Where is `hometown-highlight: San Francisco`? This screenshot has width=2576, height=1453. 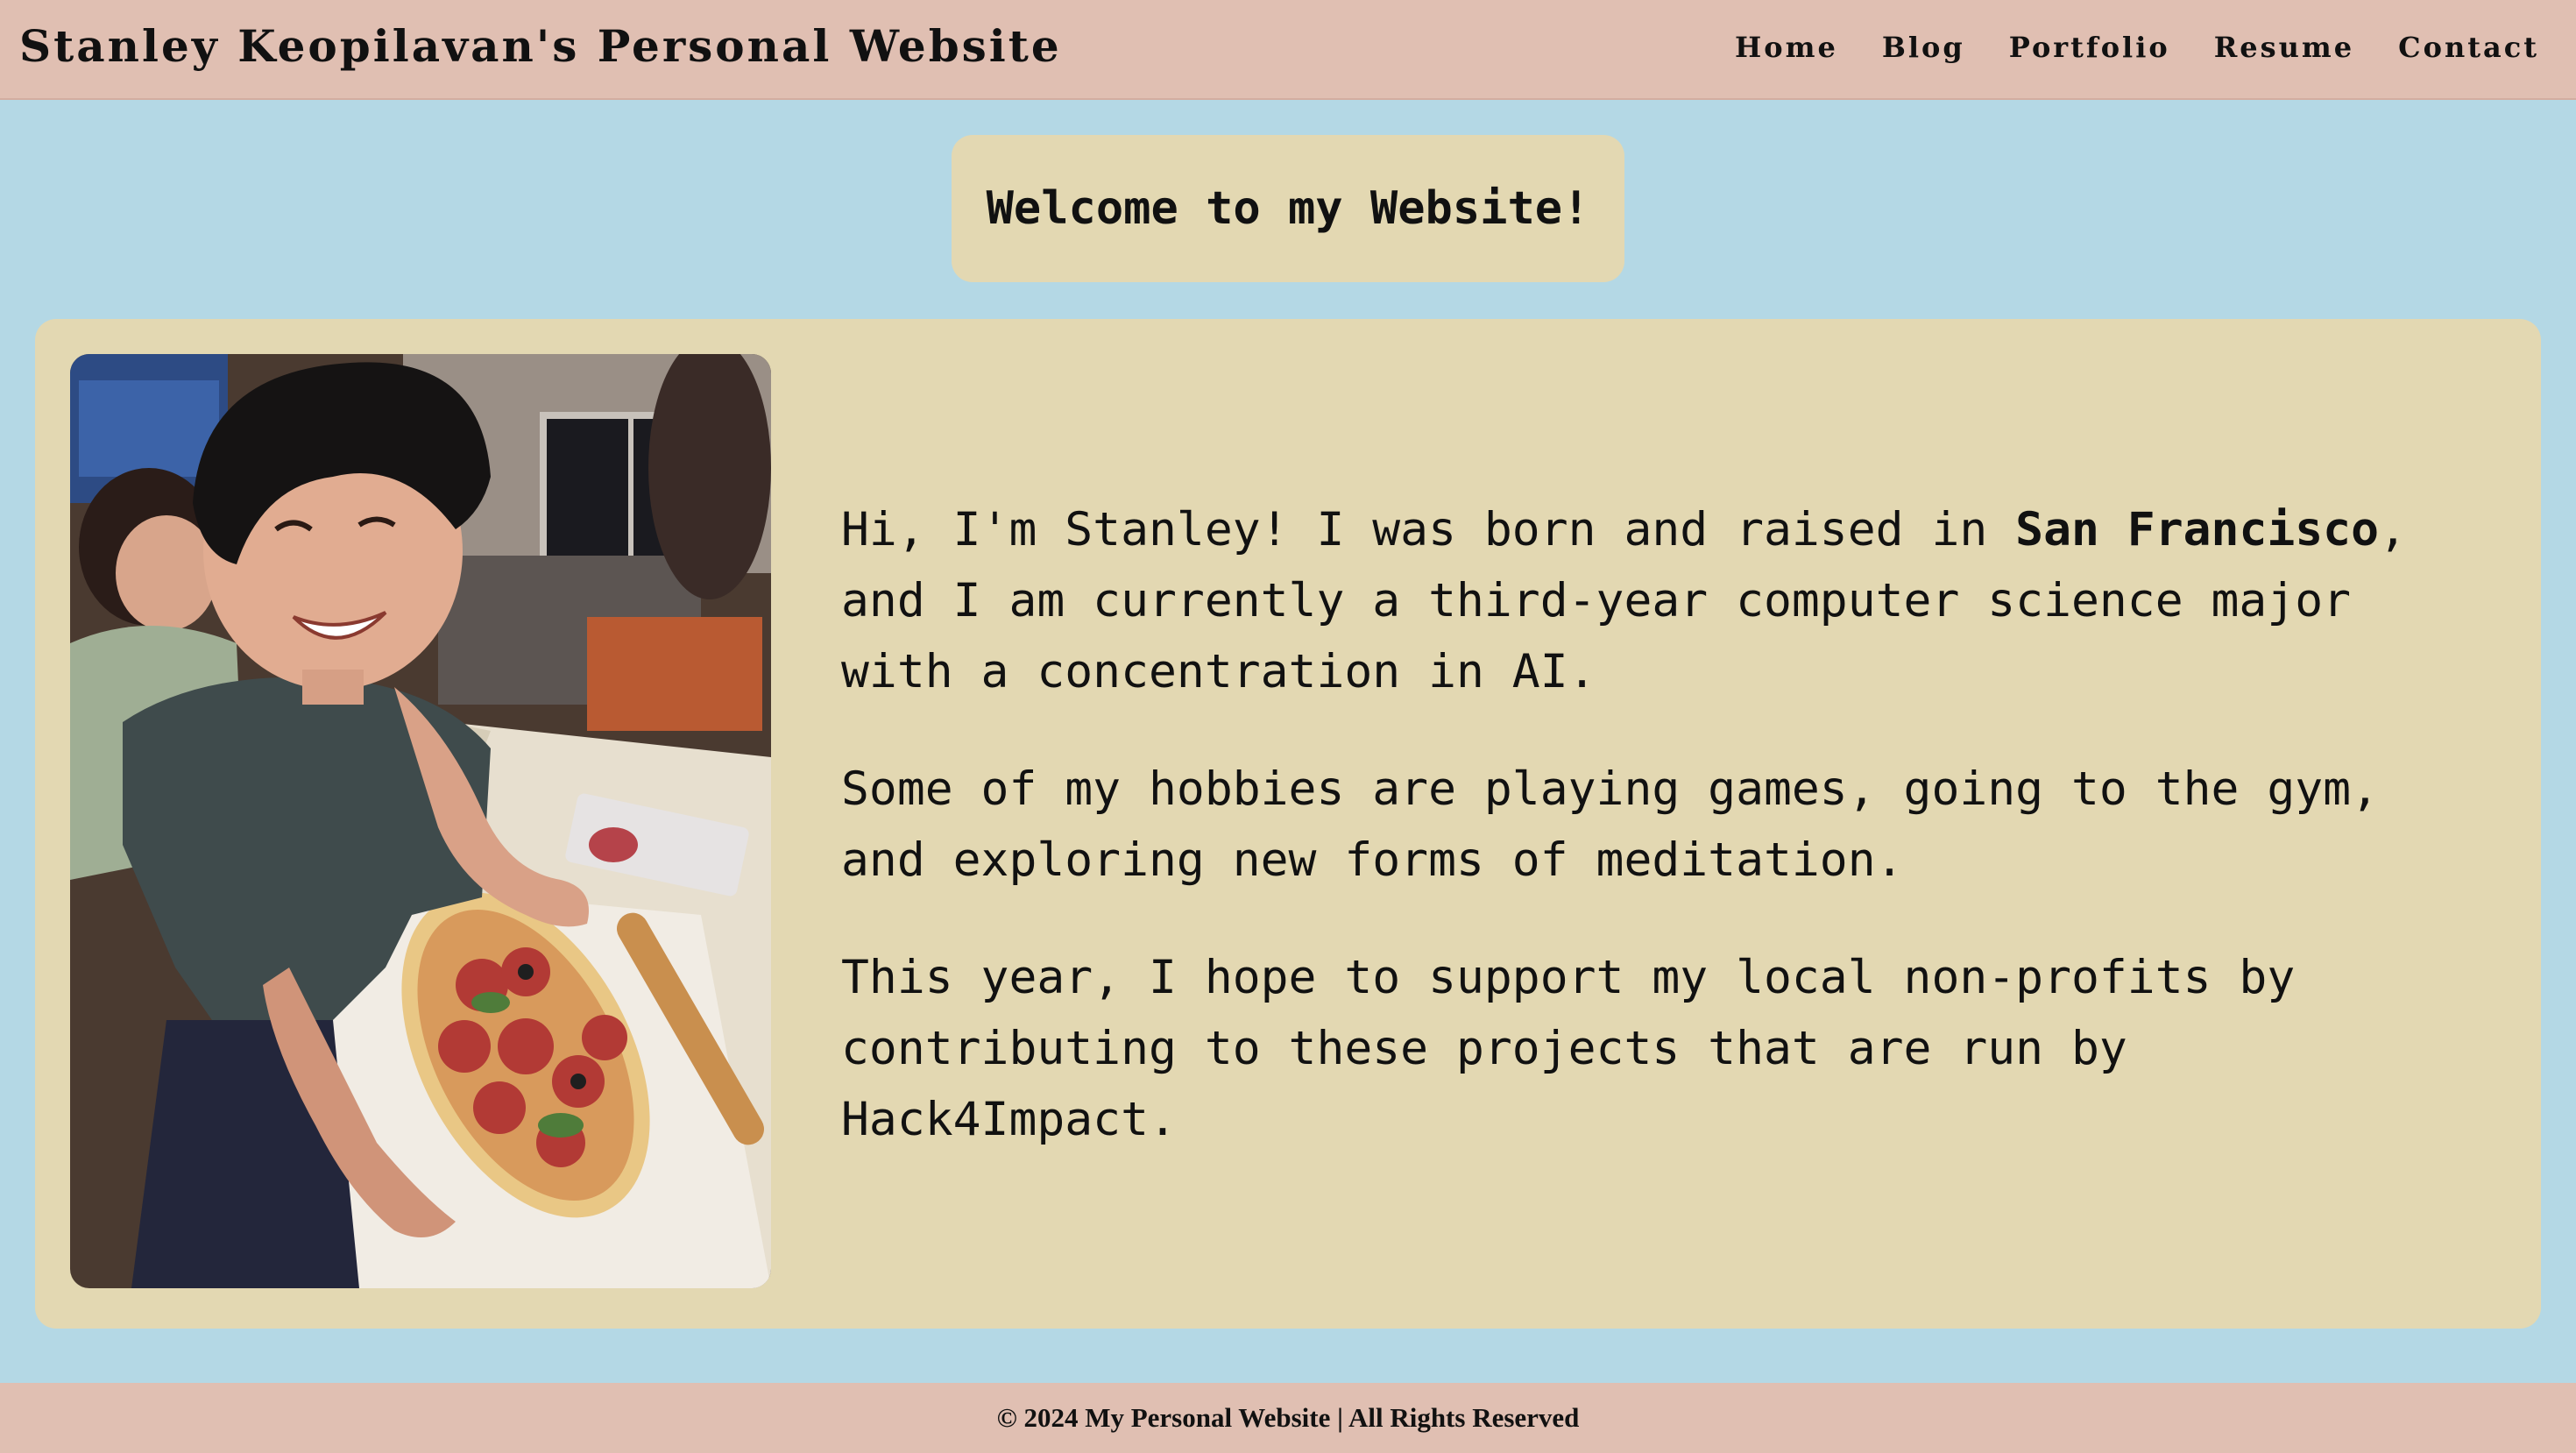
hometown-highlight: San Francisco is located at coordinates (2197, 529).